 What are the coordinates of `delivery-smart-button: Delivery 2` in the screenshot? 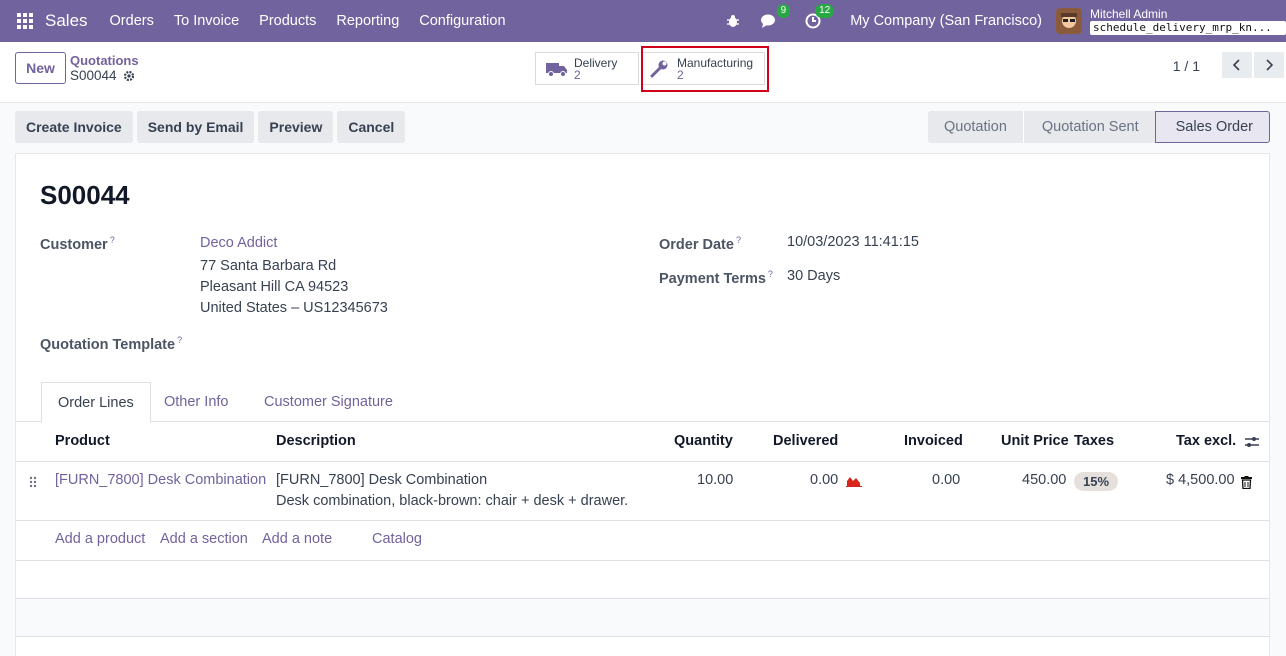 It's located at (587, 68).